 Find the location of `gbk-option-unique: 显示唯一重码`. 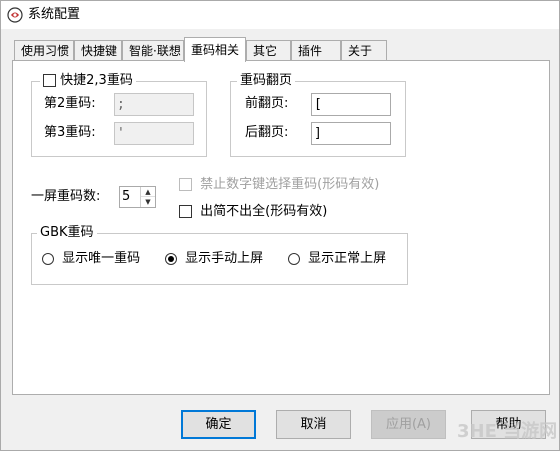

gbk-option-unique: 显示唯一重码 is located at coordinates (91, 259).